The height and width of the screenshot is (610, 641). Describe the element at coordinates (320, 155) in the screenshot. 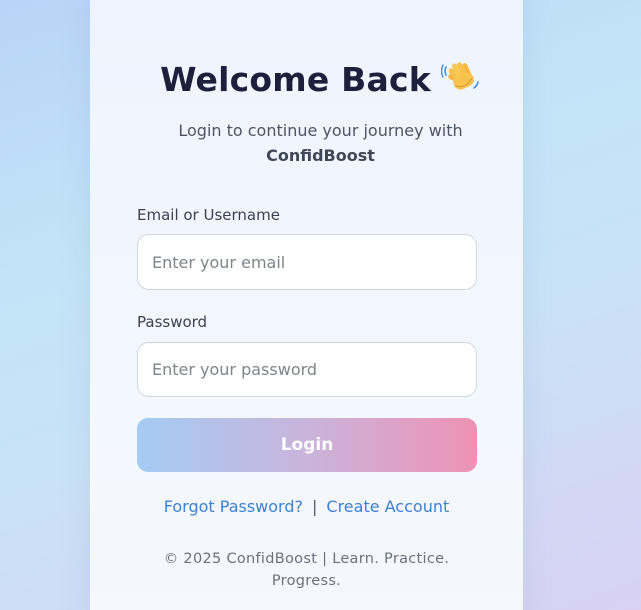

I see `brand-name: ConfidBoost` at that location.